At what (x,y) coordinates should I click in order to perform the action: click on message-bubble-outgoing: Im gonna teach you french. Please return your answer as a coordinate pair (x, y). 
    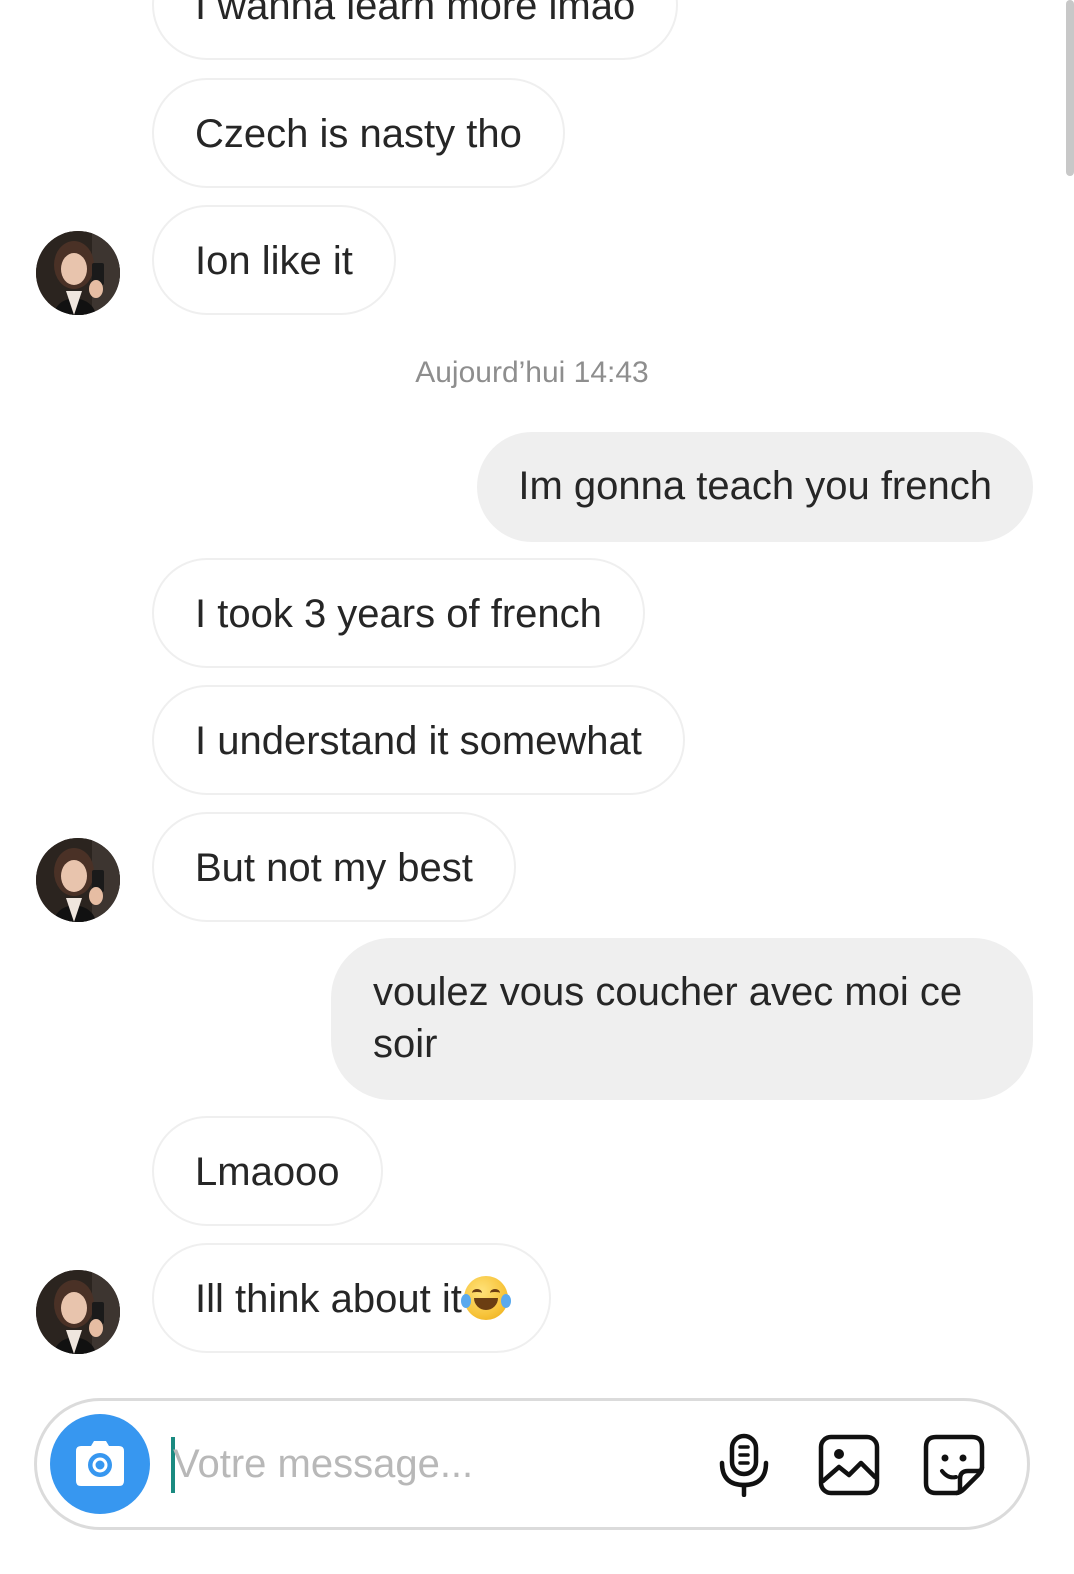
    Looking at the image, I should click on (755, 487).